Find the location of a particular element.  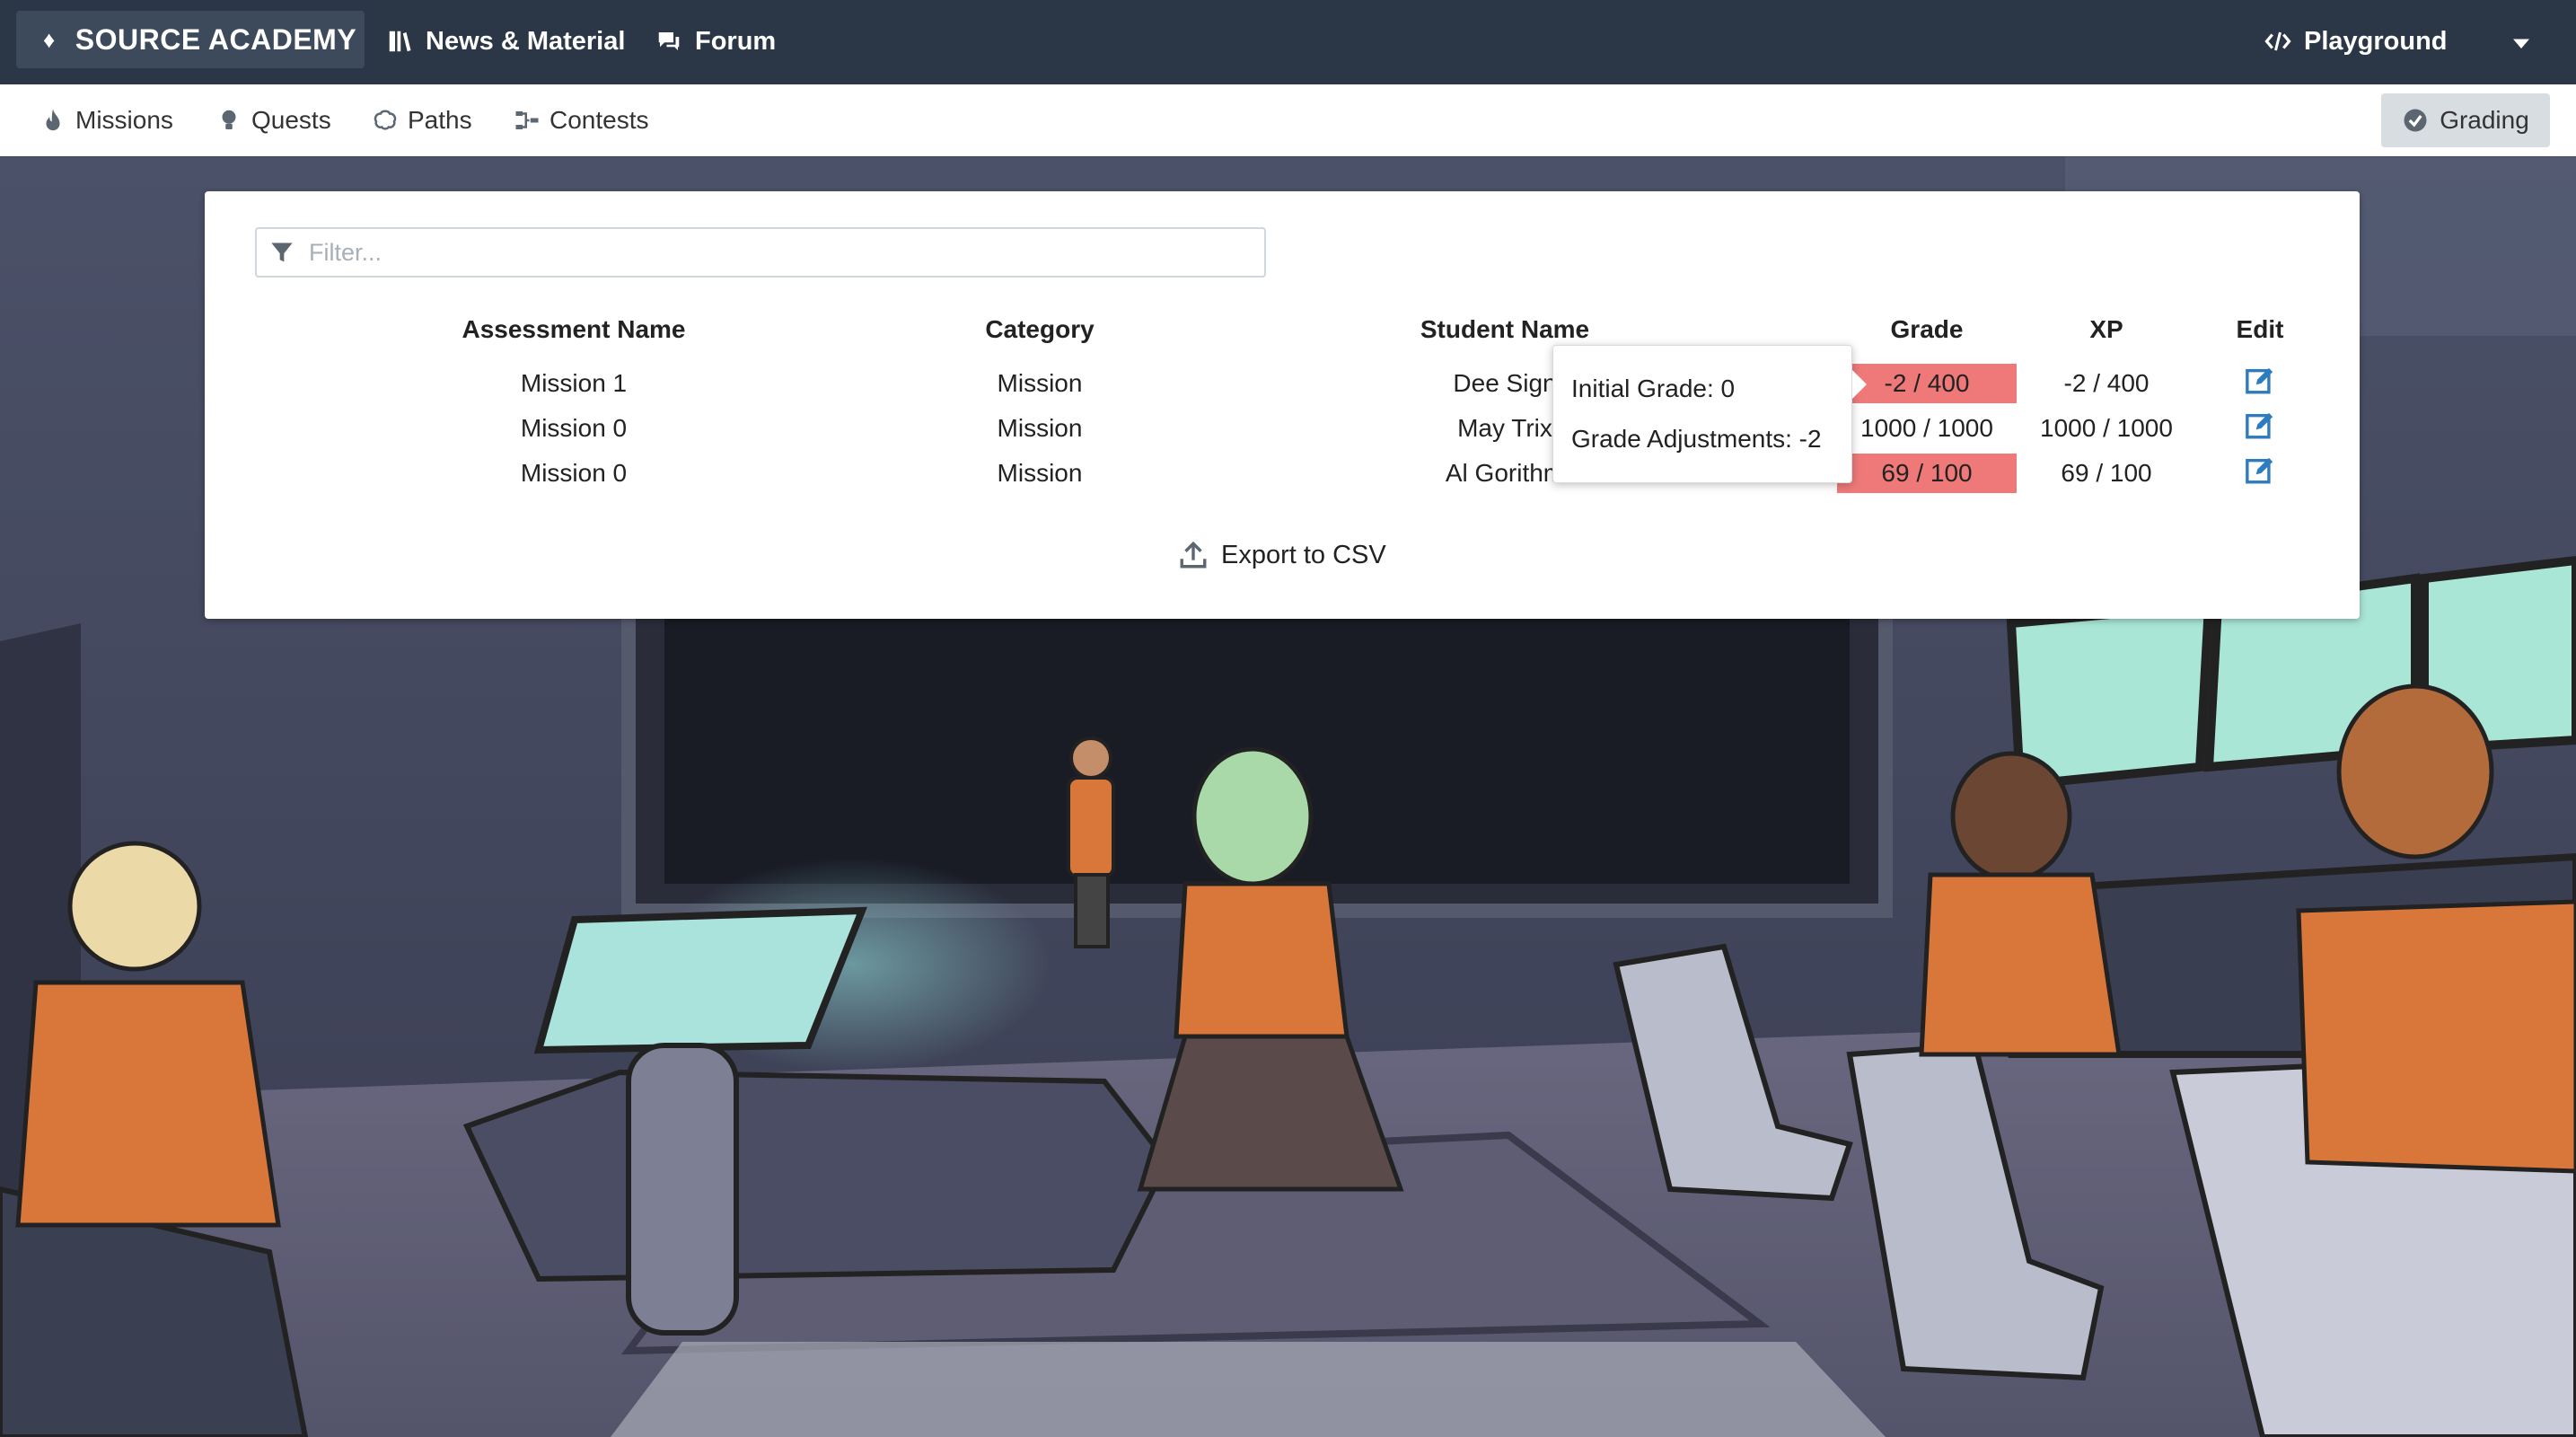

tooltip-arrow is located at coordinates (1859, 384).